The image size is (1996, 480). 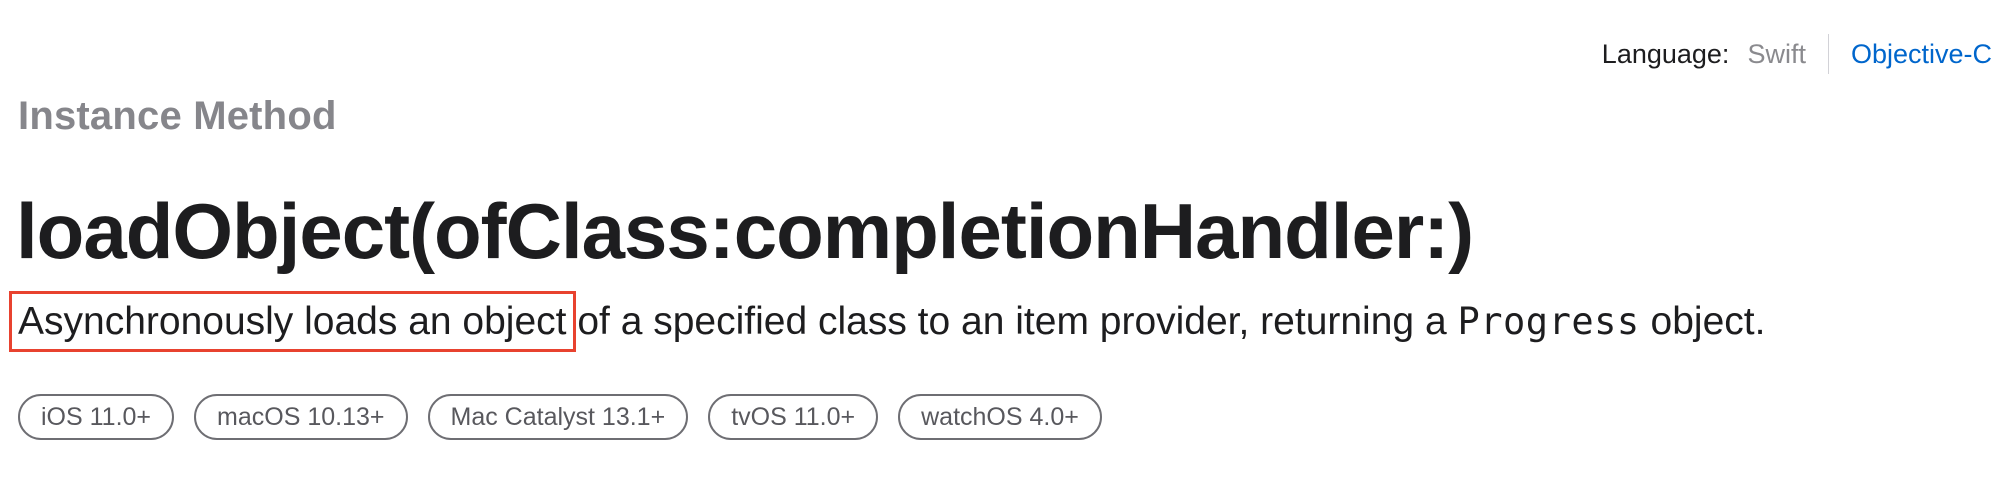 I want to click on abstract-text-end: object., so click(x=1702, y=321).